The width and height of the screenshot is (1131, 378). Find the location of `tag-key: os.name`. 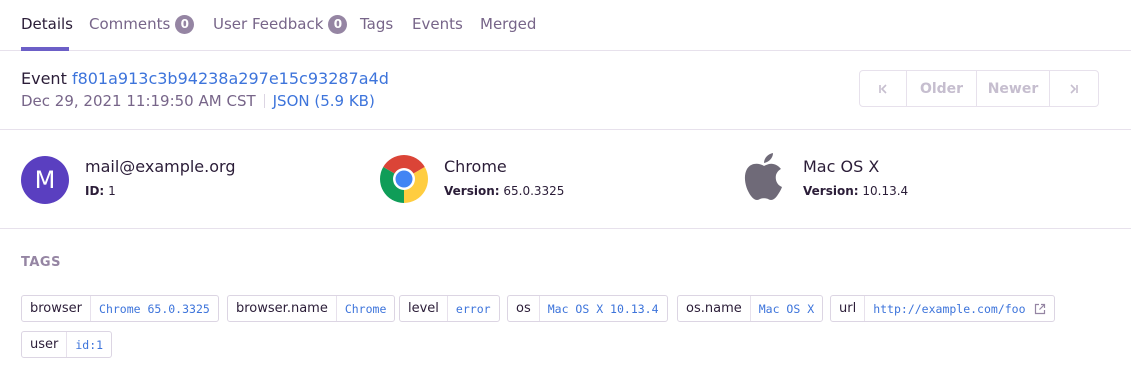

tag-key: os.name is located at coordinates (714, 308).